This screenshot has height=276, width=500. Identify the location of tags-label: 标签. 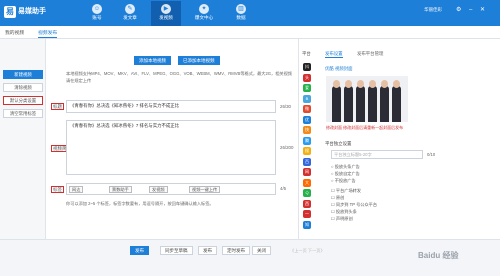
(57, 189).